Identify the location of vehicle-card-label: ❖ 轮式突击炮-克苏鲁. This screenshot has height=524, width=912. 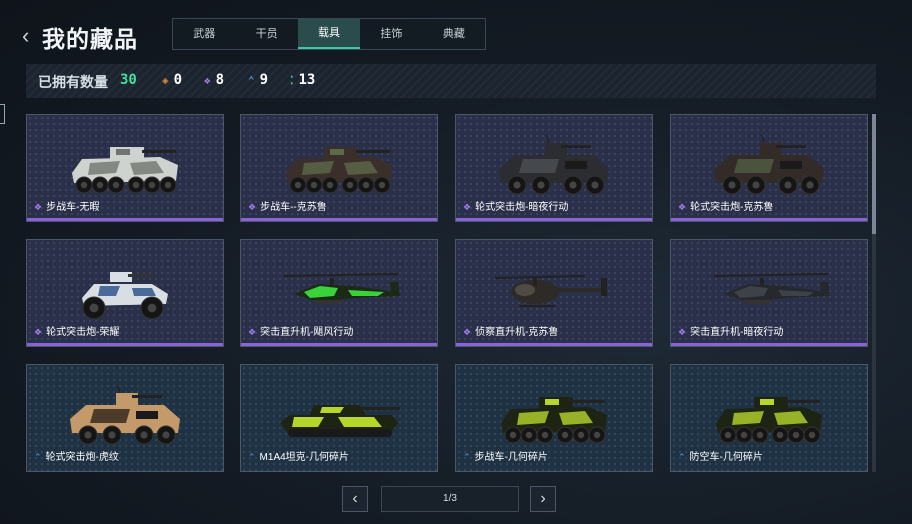
(725, 205).